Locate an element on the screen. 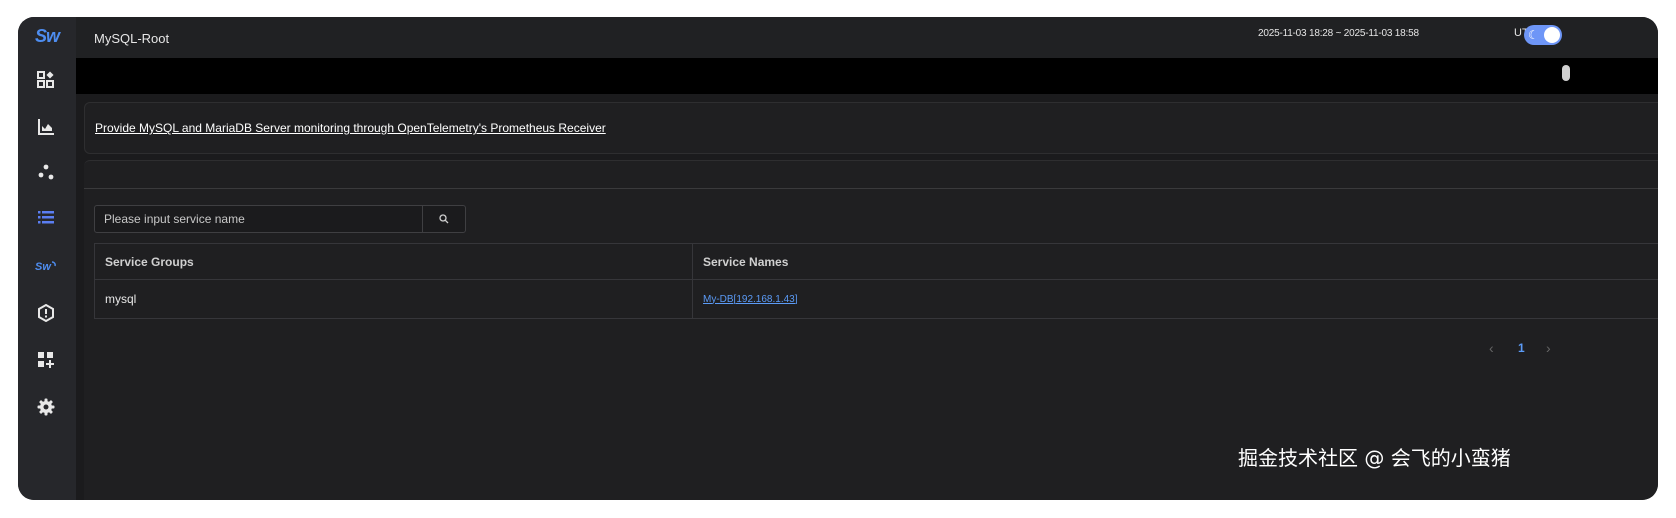 Image resolution: width=1676 pixels, height=518 pixels. chart-icon is located at coordinates (46, 127).